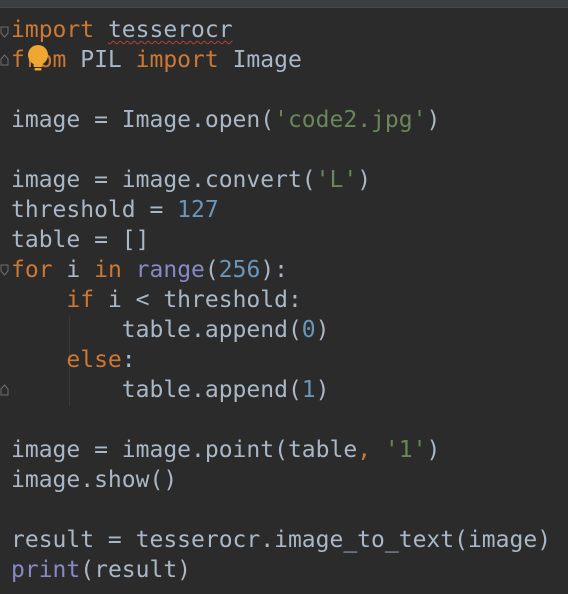  I want to click on editor-tab-strip, so click(284, 4).